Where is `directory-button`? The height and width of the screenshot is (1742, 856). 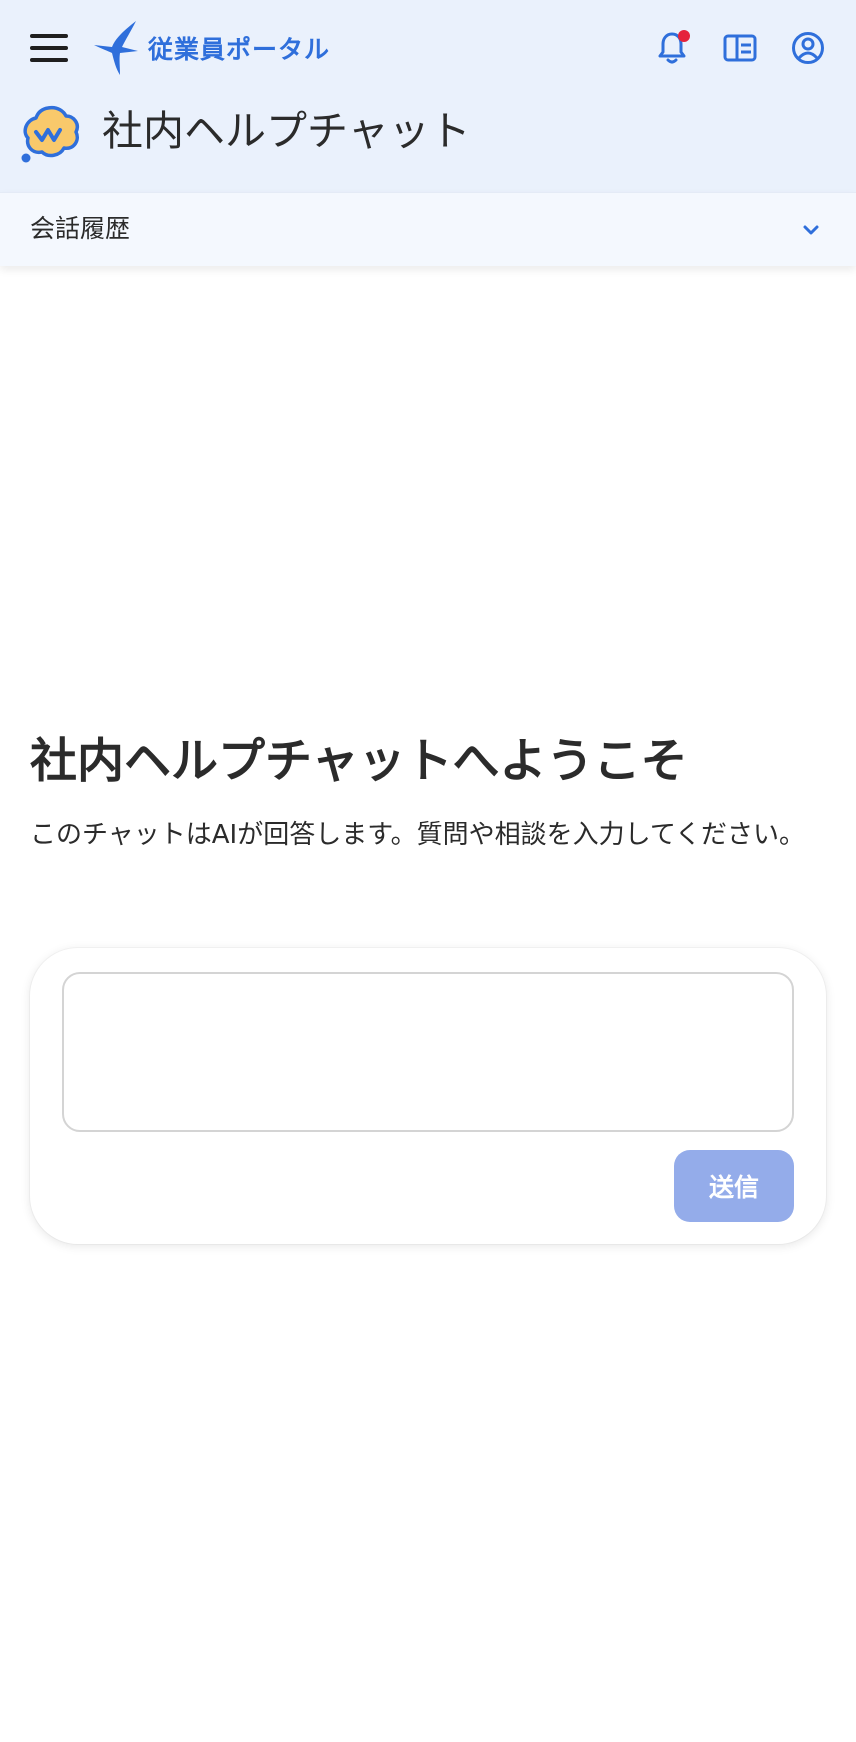
directory-button is located at coordinates (740, 48).